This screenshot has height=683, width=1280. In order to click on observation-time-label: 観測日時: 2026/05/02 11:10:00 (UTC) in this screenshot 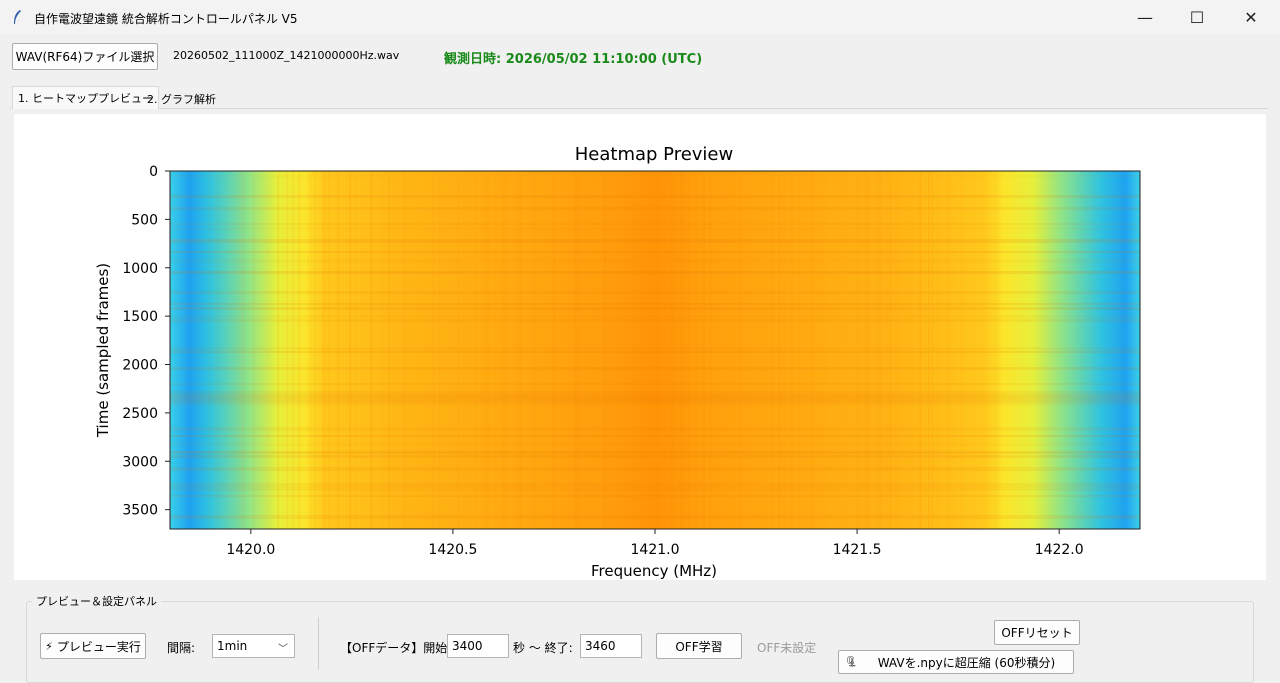, I will do `click(573, 59)`.